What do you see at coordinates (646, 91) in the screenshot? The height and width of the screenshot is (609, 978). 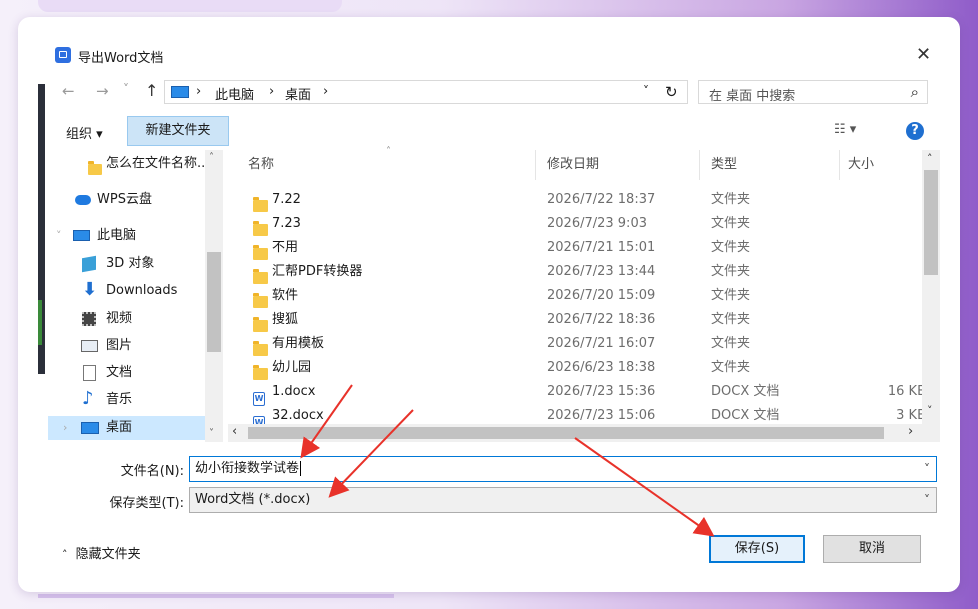 I see `address-dropdown-icon: ˅` at bounding box center [646, 91].